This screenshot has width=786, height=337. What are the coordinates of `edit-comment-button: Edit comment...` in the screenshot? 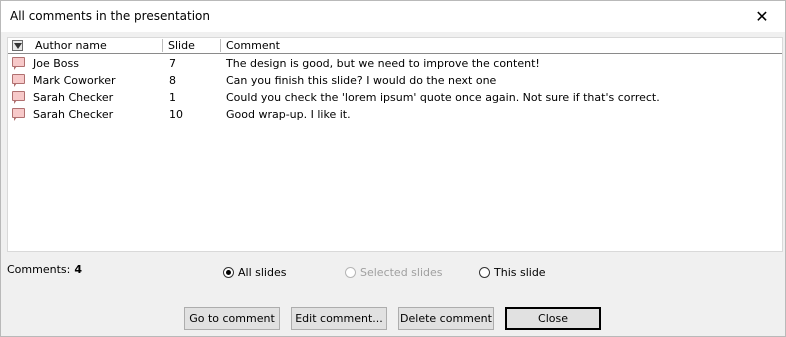 It's located at (339, 318).